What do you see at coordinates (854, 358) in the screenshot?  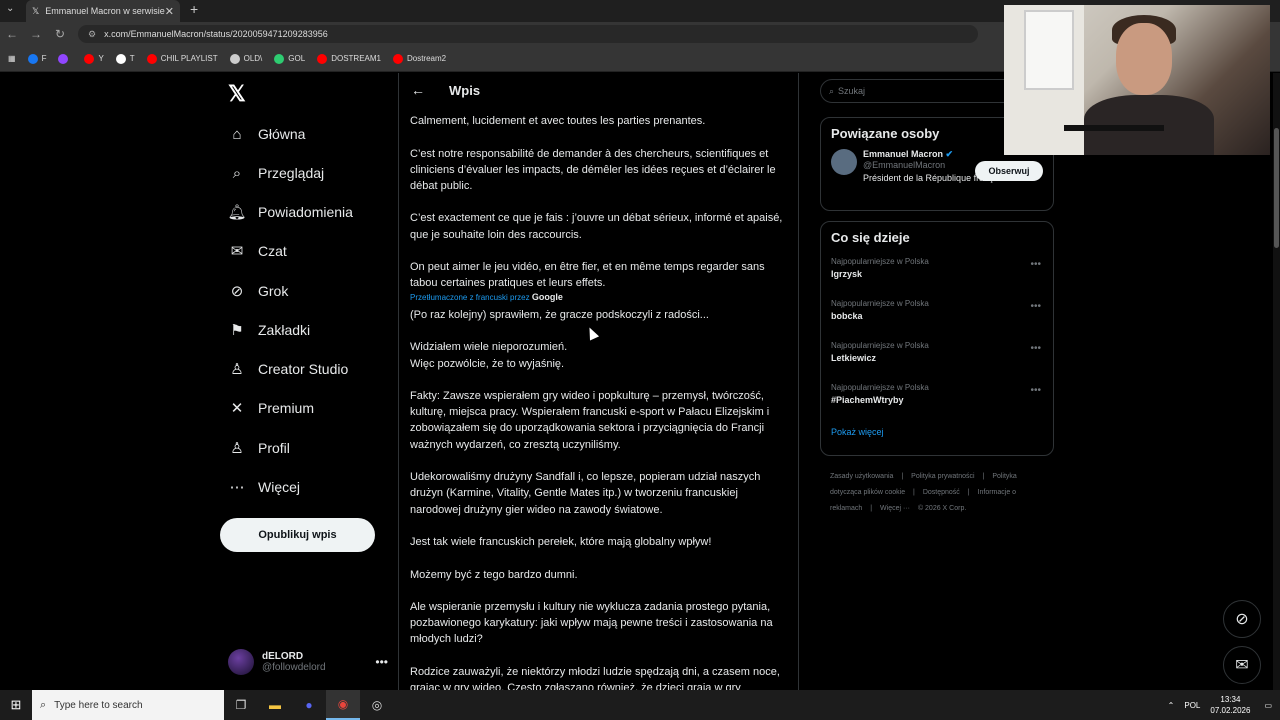 I see `trend-topic: Letkiewicz` at bounding box center [854, 358].